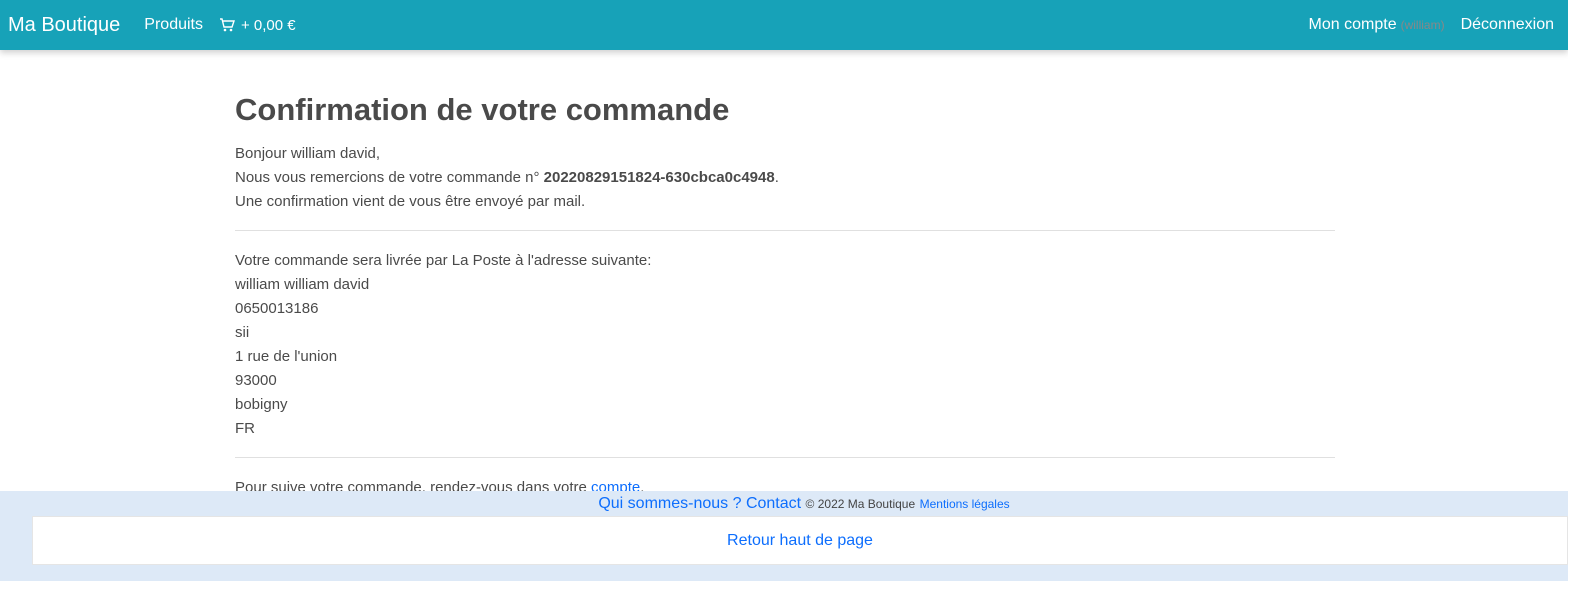 The width and height of the screenshot is (1582, 595). Describe the element at coordinates (1575, 297) in the screenshot. I see `page-scrollbar` at that location.